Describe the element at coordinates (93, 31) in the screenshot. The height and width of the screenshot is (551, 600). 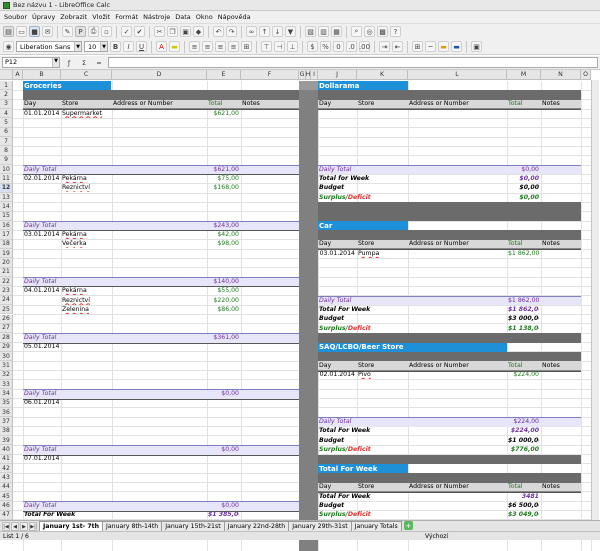
I see `print-icon: ⎙` at that location.